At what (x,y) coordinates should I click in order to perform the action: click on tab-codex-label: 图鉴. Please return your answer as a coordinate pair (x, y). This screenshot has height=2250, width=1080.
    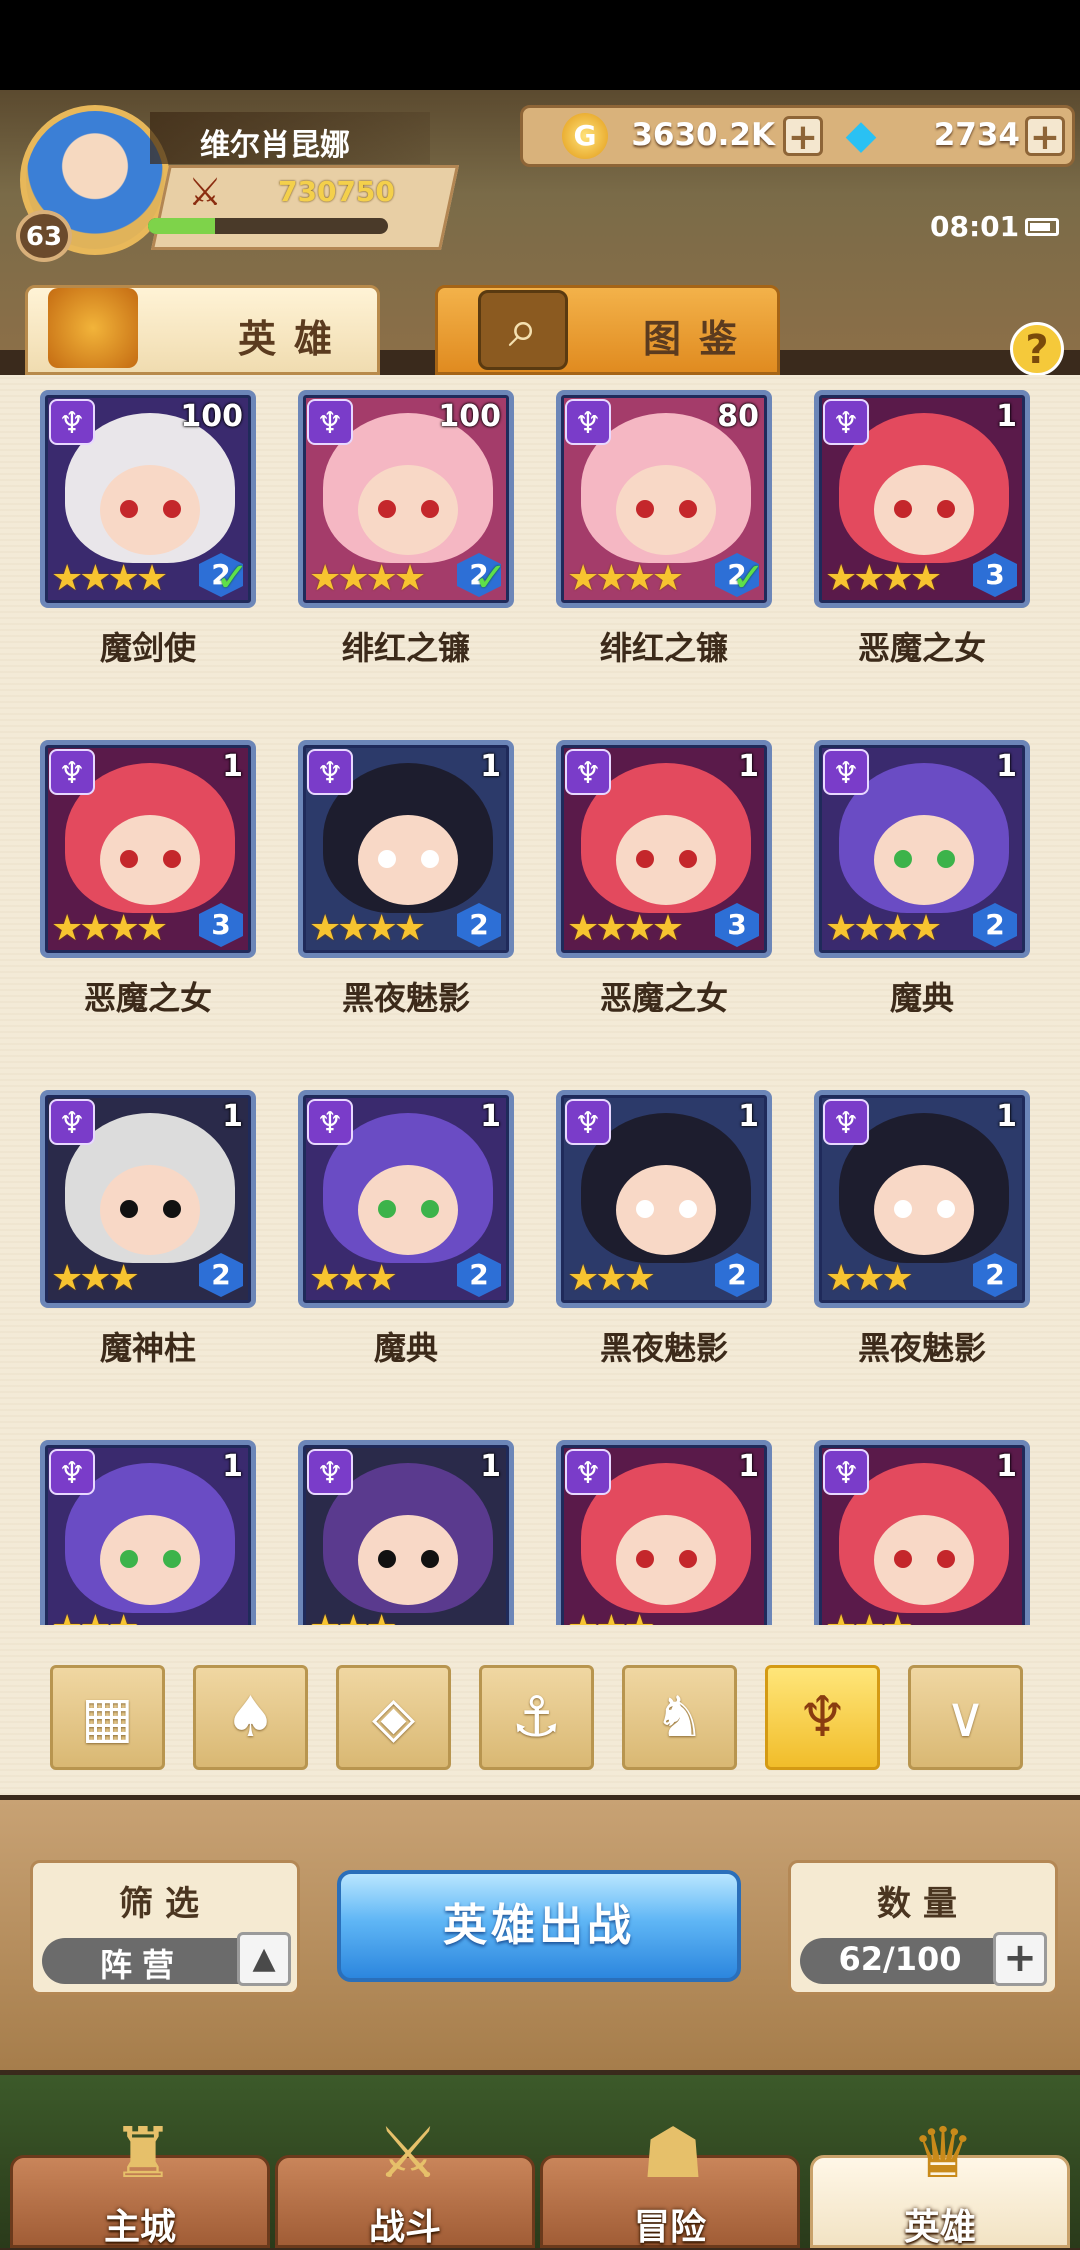
    Looking at the image, I should click on (699, 339).